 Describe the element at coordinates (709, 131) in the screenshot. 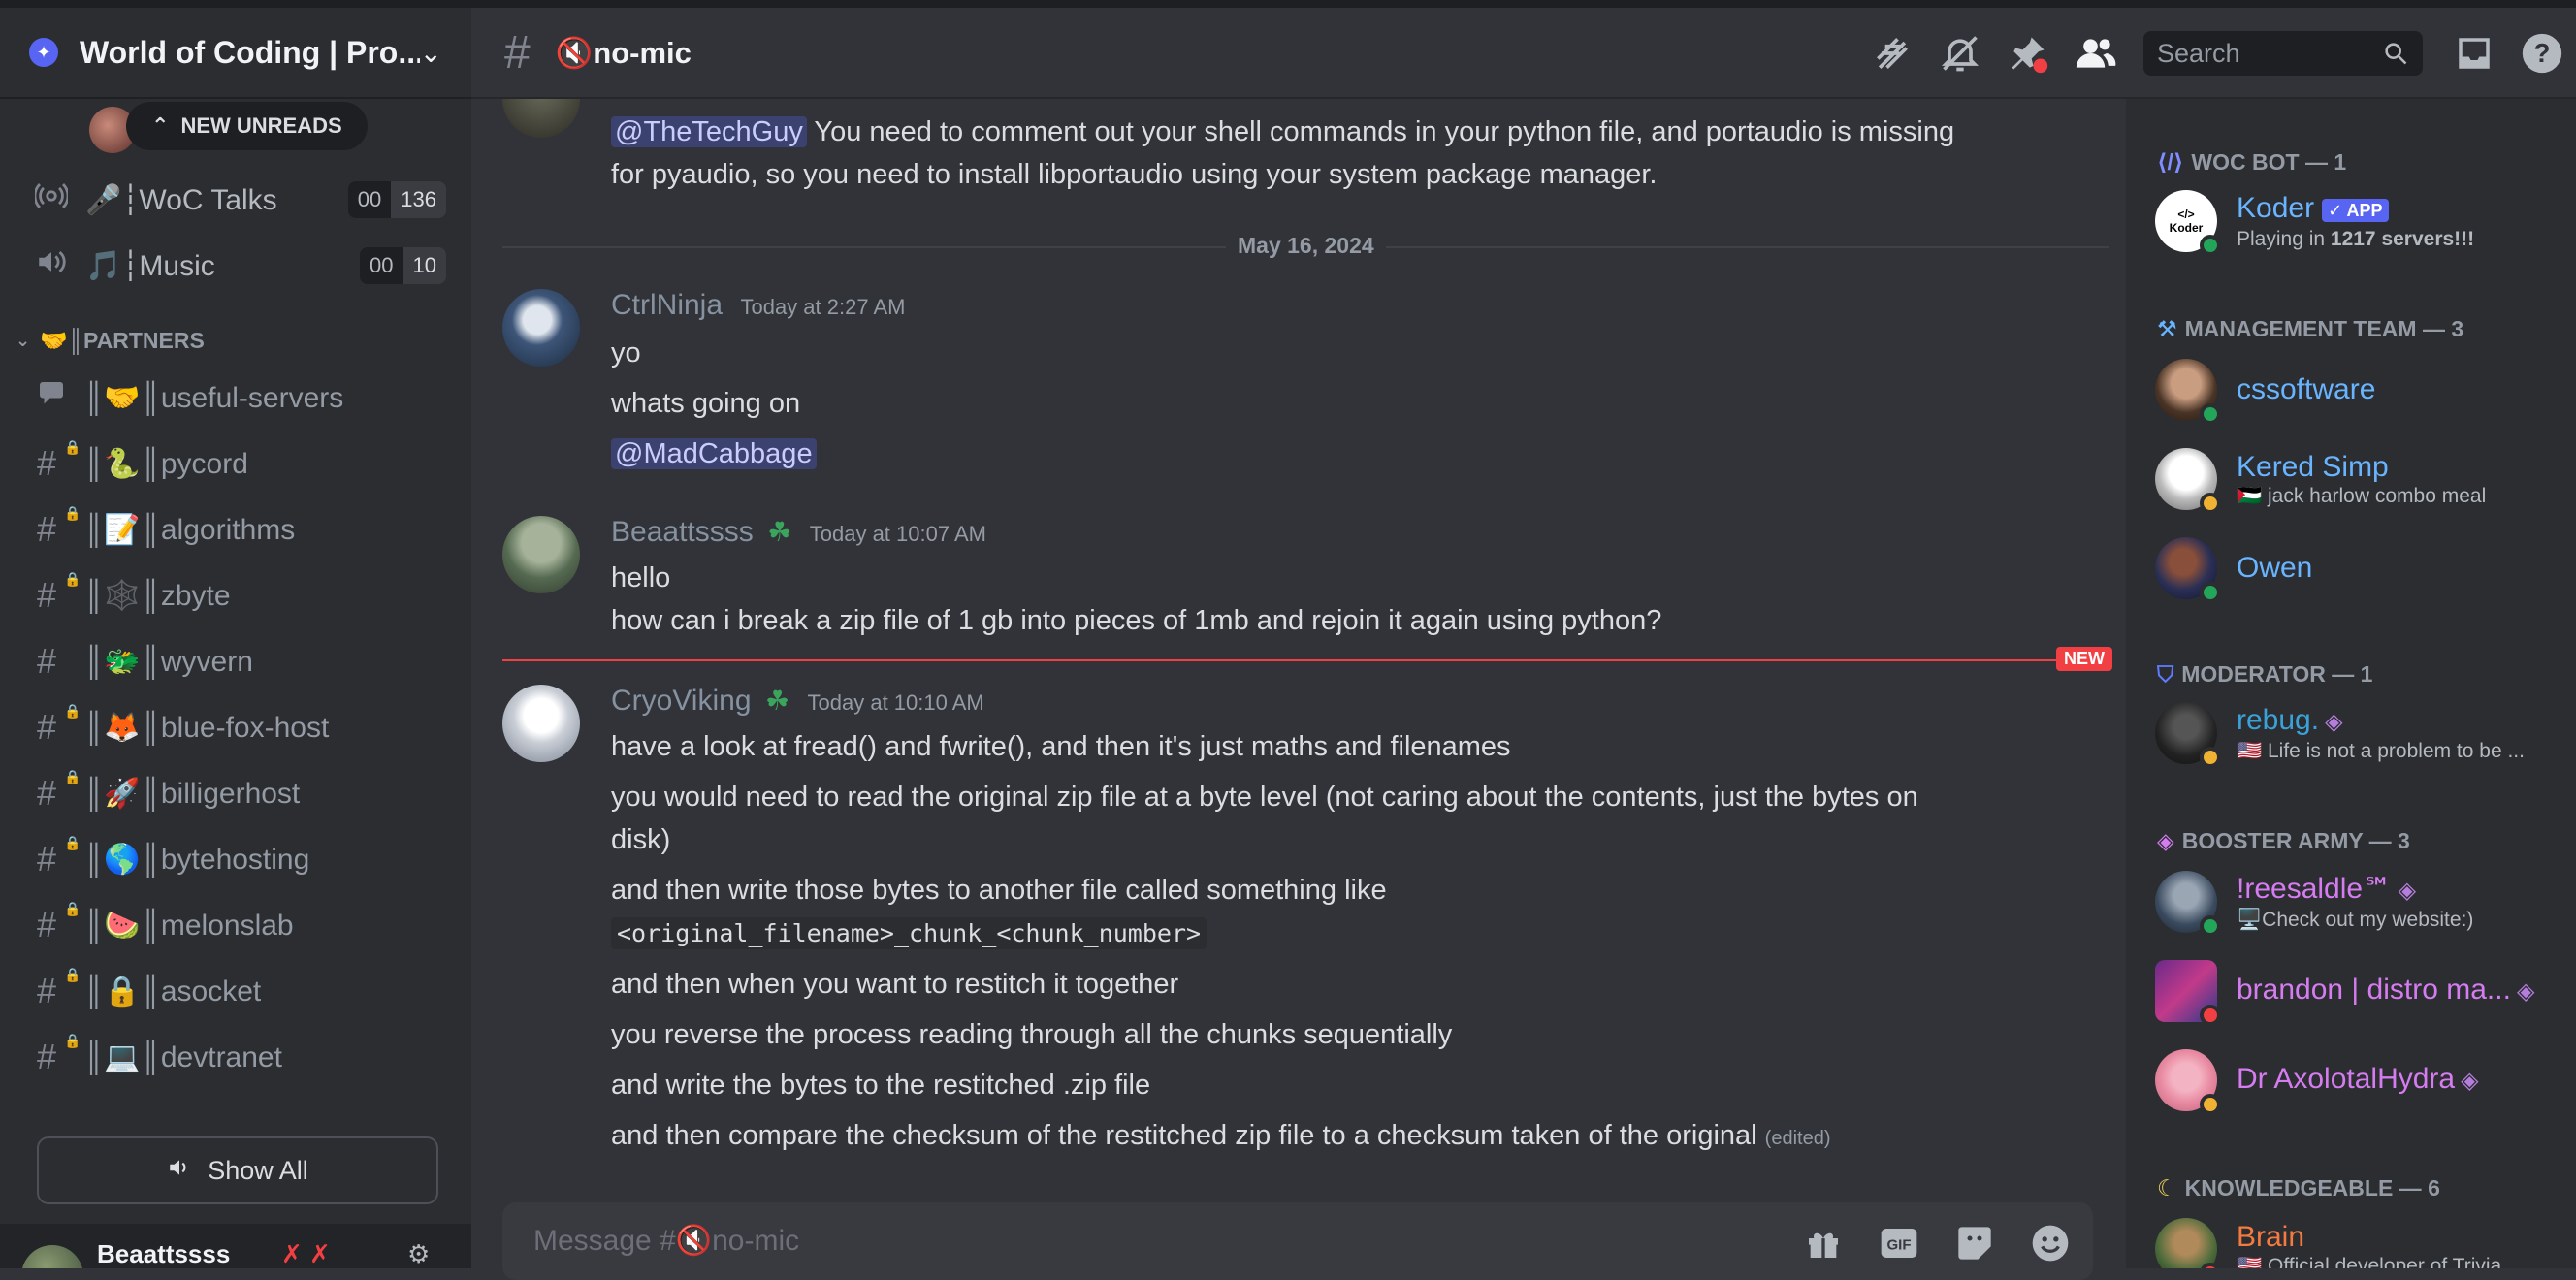

I see `user-mention: @TheTechGuy` at that location.